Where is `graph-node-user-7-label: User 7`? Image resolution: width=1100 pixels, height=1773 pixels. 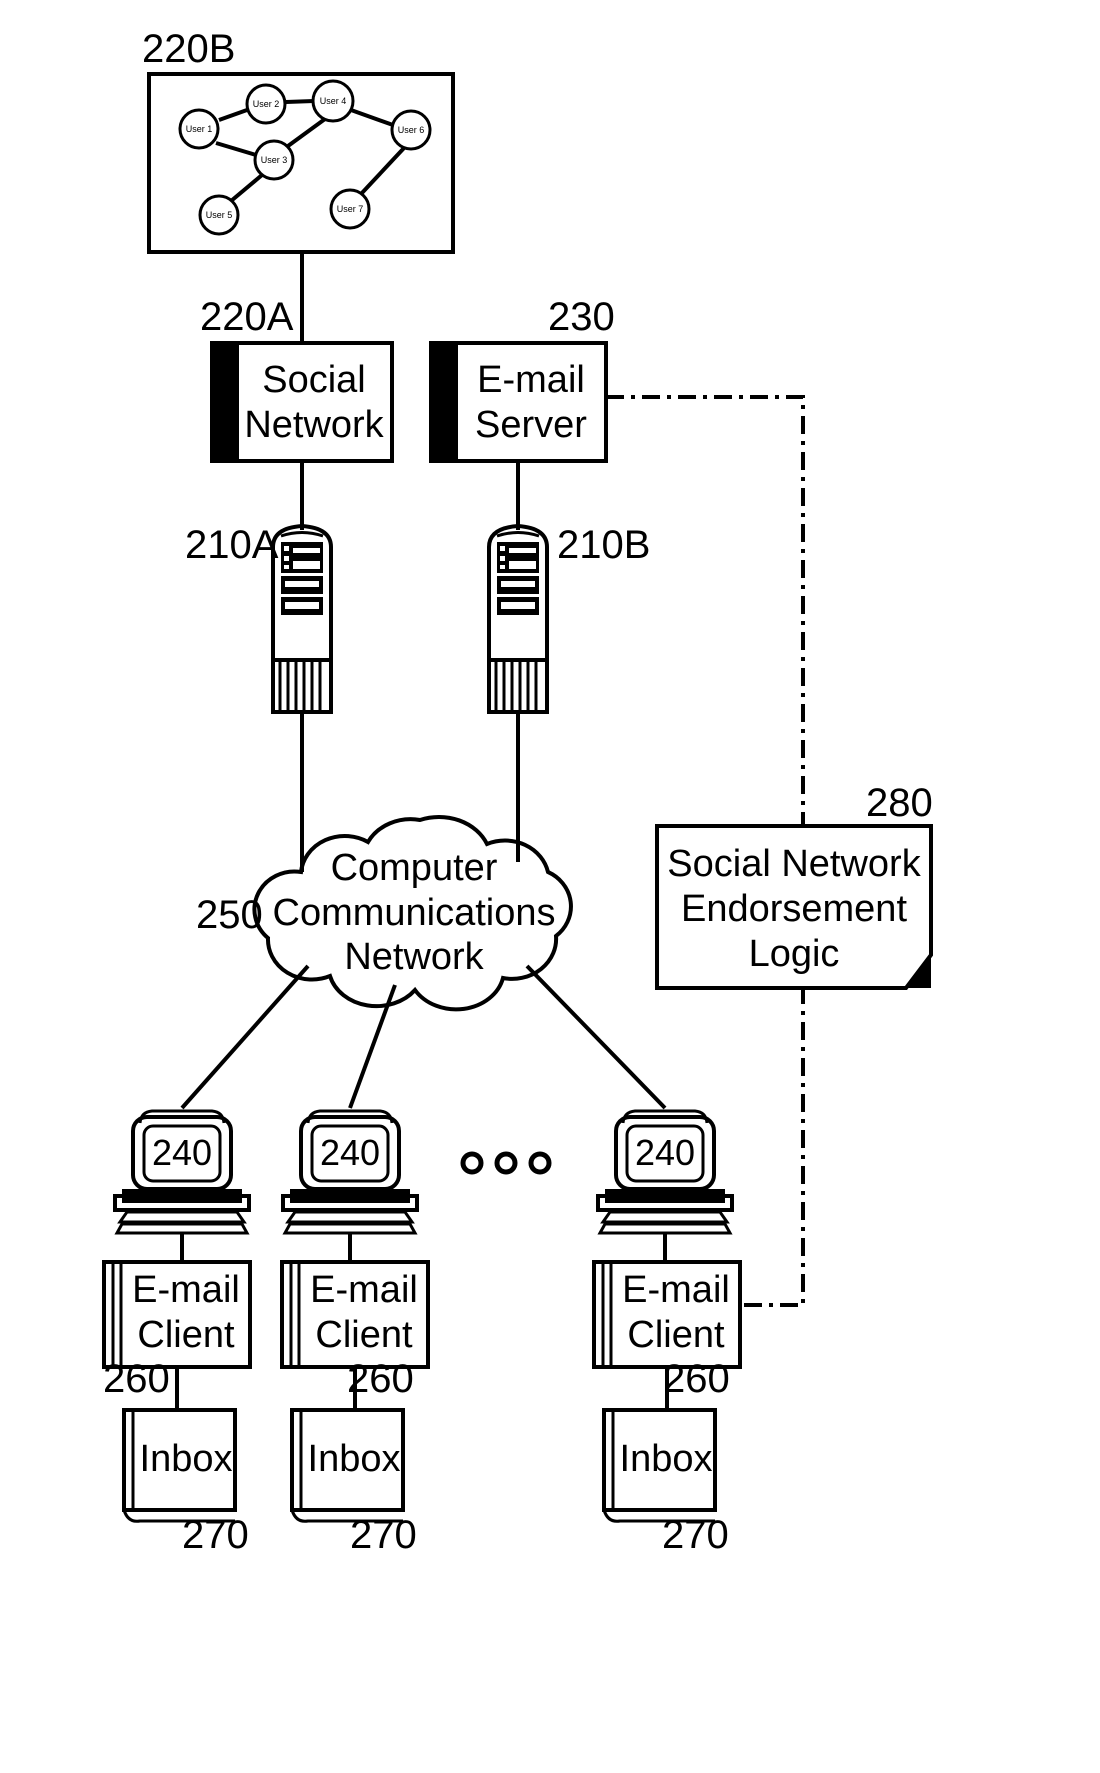 graph-node-user-7-label: User 7 is located at coordinates (350, 209).